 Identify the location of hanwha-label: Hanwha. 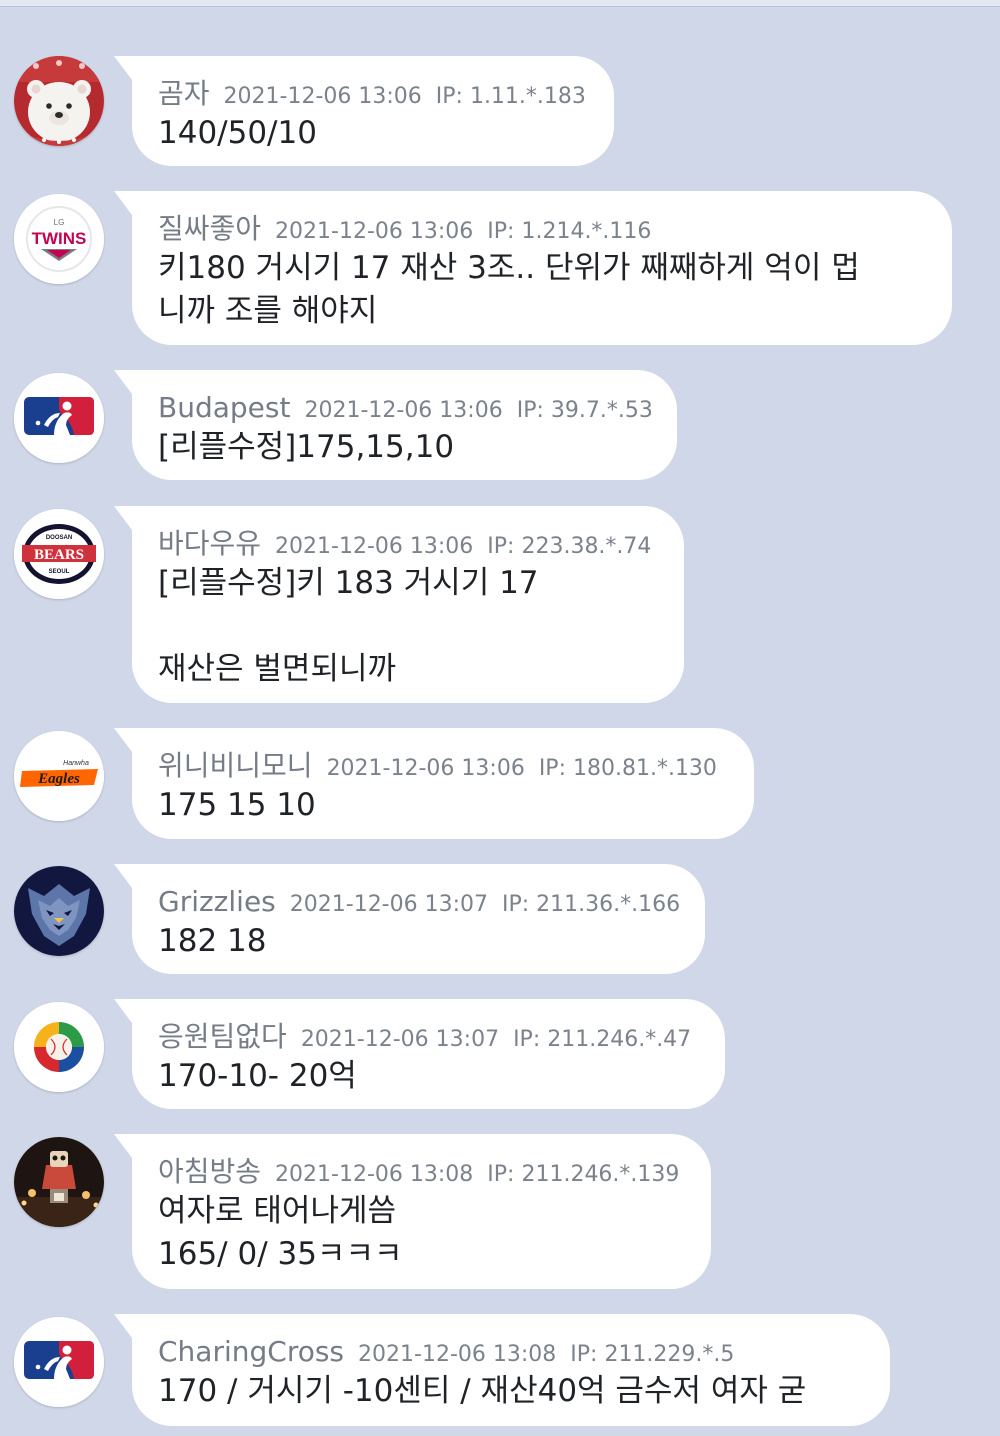
(76, 763).